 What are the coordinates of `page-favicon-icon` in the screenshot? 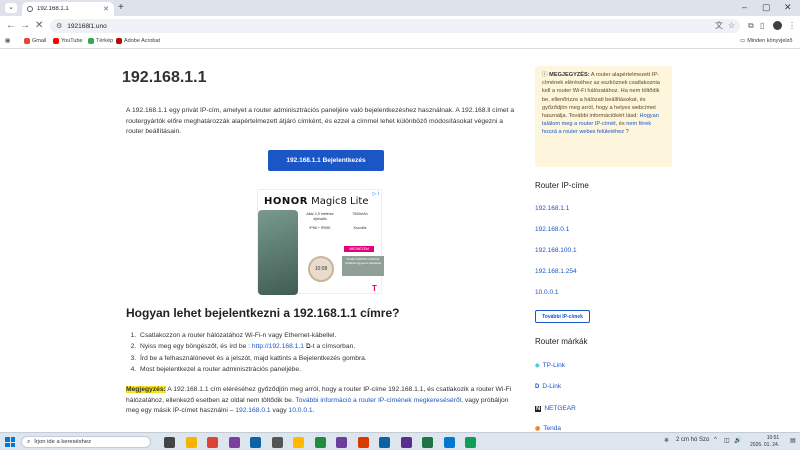 It's located at (30, 9).